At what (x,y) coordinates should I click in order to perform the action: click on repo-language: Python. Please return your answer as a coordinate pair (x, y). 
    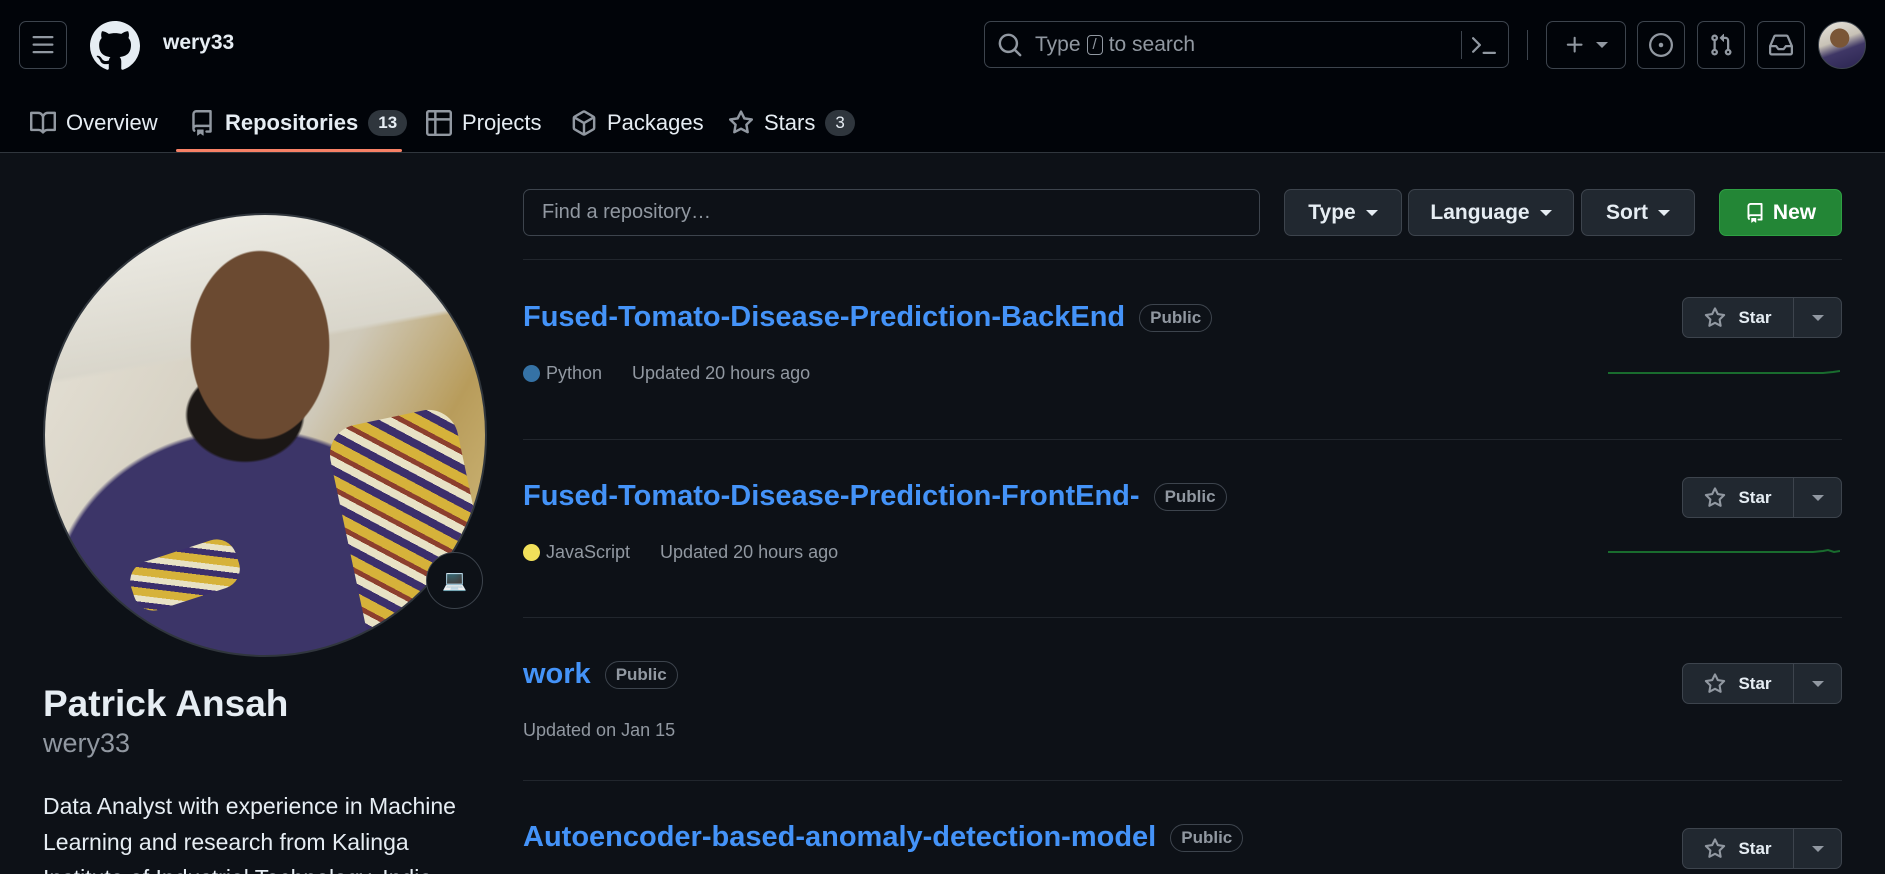
    Looking at the image, I should click on (562, 373).